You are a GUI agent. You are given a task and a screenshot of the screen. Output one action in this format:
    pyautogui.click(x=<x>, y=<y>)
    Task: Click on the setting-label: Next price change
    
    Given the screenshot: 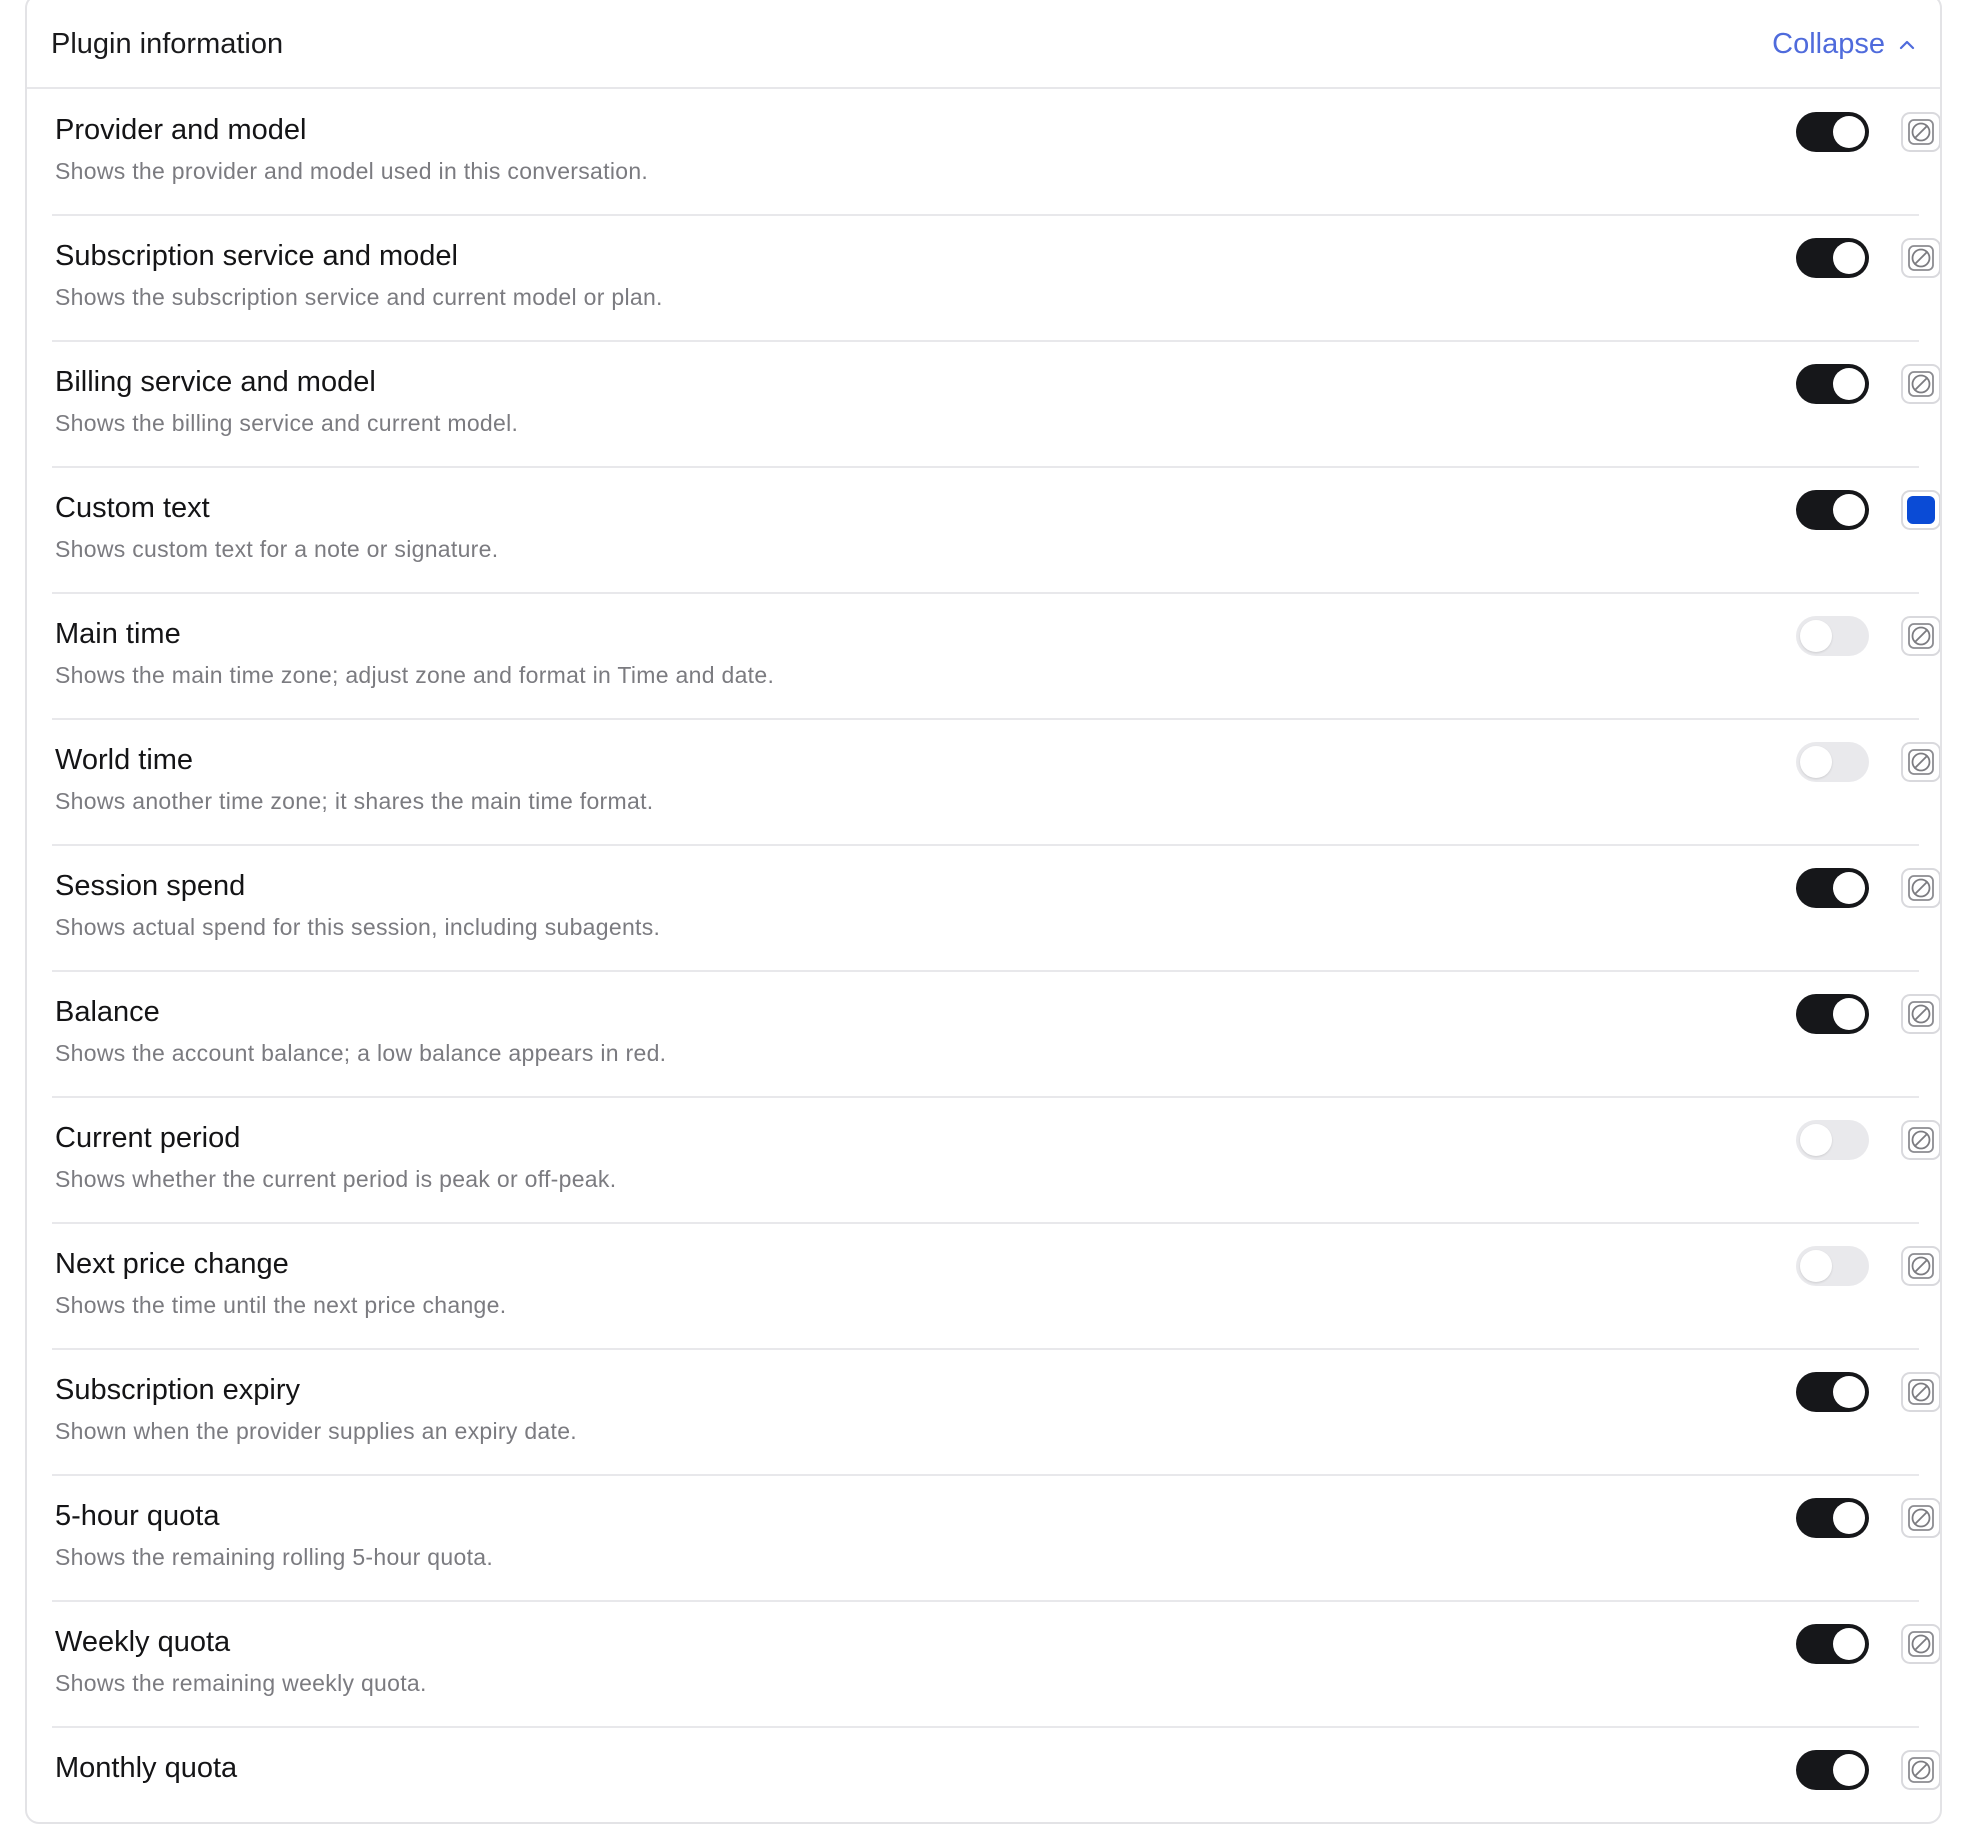 What is the action you would take?
    pyautogui.click(x=172, y=1264)
    